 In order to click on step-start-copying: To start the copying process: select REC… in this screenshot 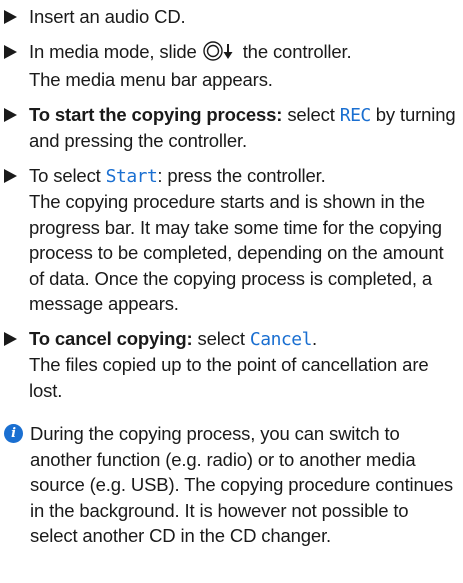, I will do `click(230, 128)`.